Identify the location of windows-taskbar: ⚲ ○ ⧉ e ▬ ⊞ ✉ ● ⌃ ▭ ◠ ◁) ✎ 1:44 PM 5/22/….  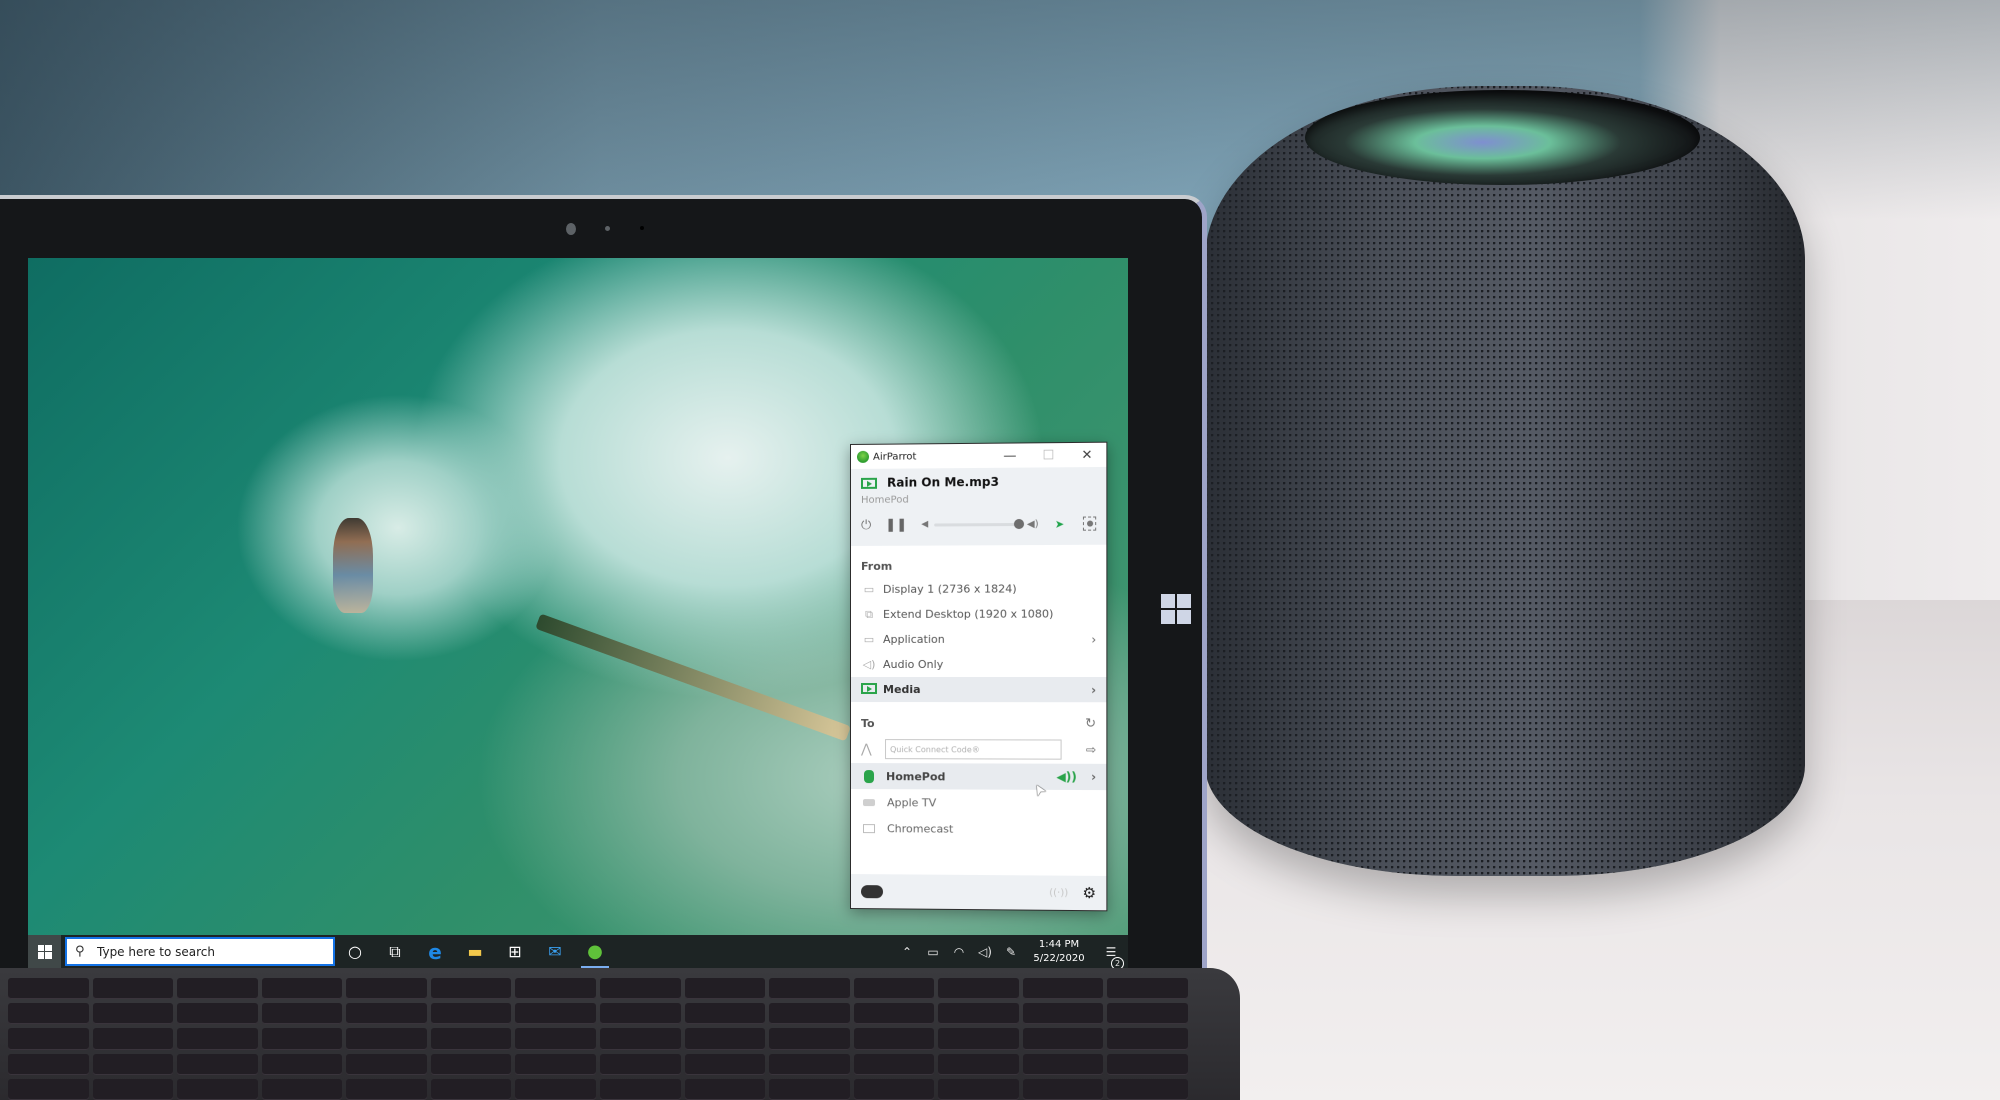
(578, 952).